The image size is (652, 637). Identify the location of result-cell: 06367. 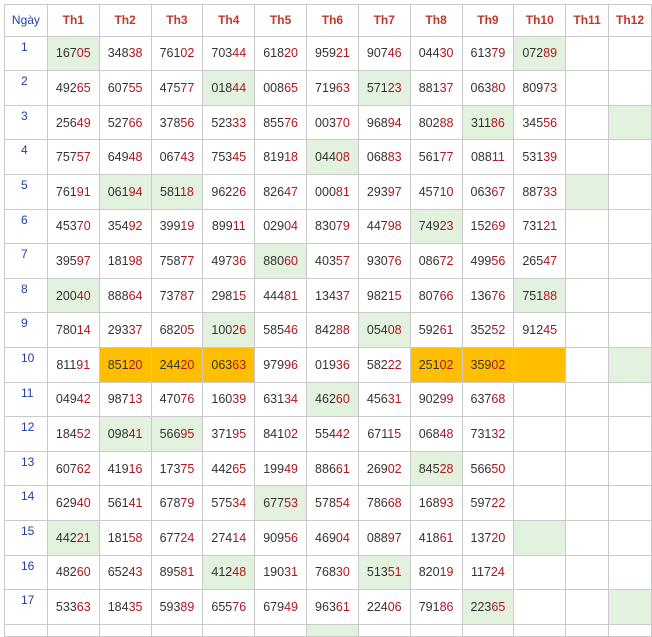
(488, 191).